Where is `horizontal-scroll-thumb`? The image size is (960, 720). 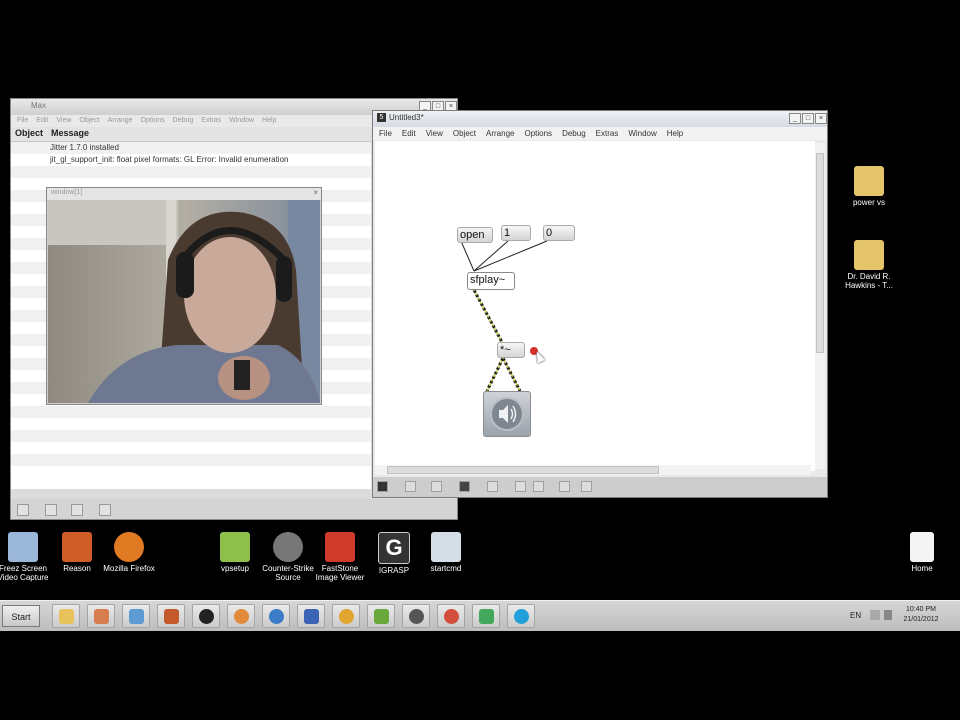
horizontal-scroll-thumb is located at coordinates (523, 470).